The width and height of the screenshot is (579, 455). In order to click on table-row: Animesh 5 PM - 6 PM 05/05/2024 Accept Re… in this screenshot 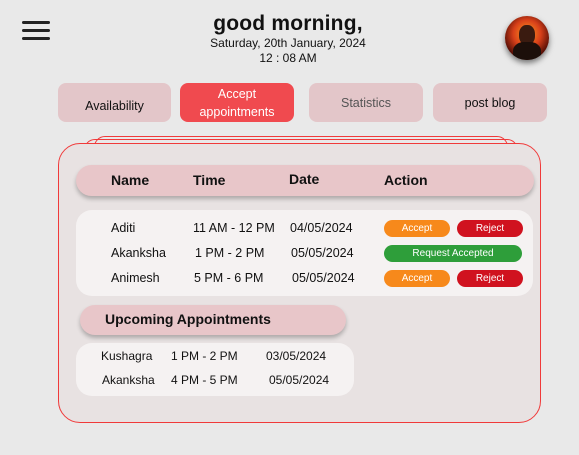, I will do `click(304, 279)`.